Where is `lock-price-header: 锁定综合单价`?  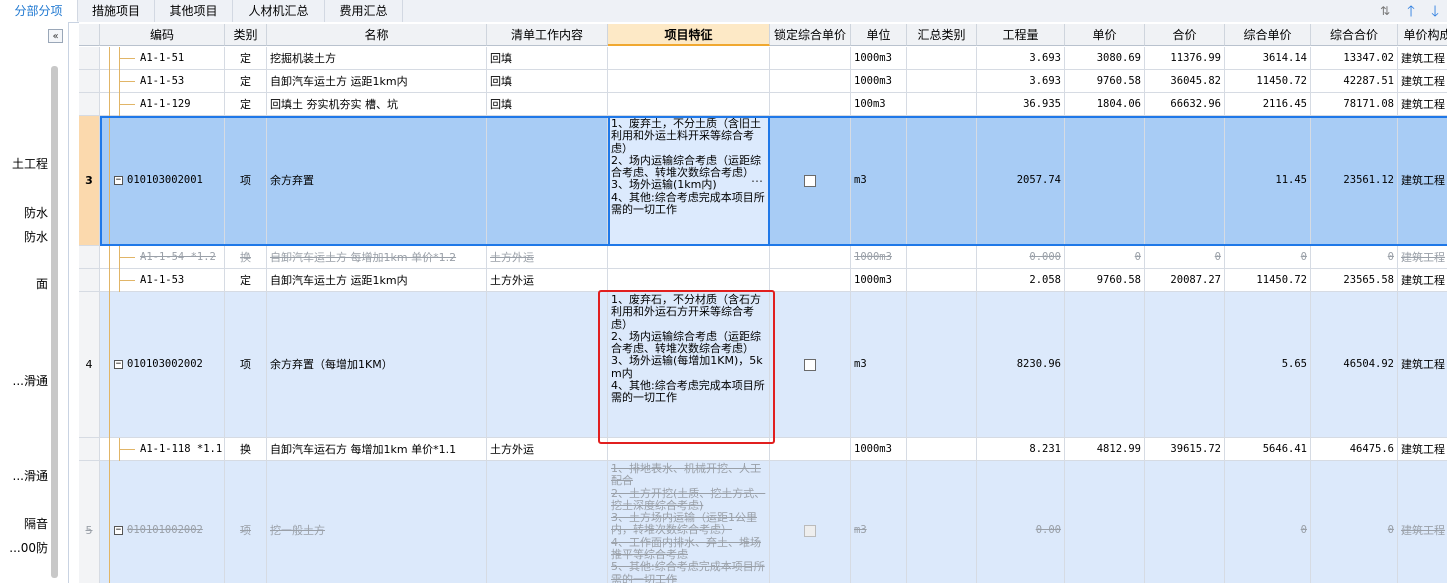
lock-price-header: 锁定综合单价 is located at coordinates (810, 35).